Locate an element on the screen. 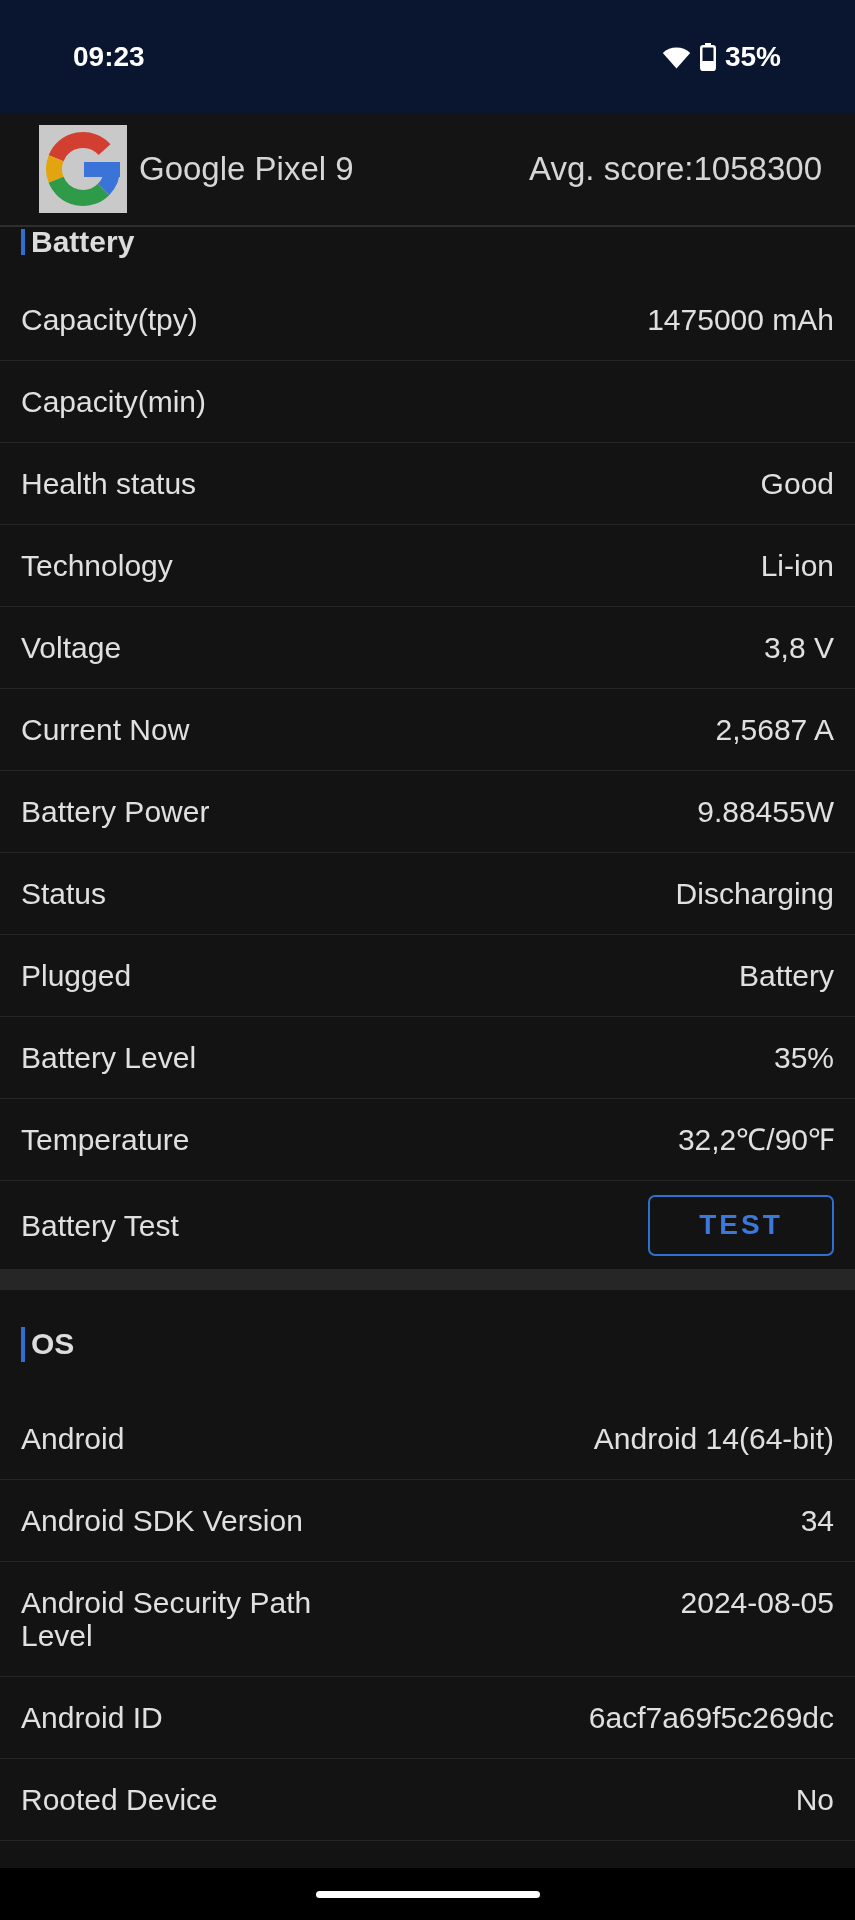  row-label: Capacity(tpy) is located at coordinates (109, 319).